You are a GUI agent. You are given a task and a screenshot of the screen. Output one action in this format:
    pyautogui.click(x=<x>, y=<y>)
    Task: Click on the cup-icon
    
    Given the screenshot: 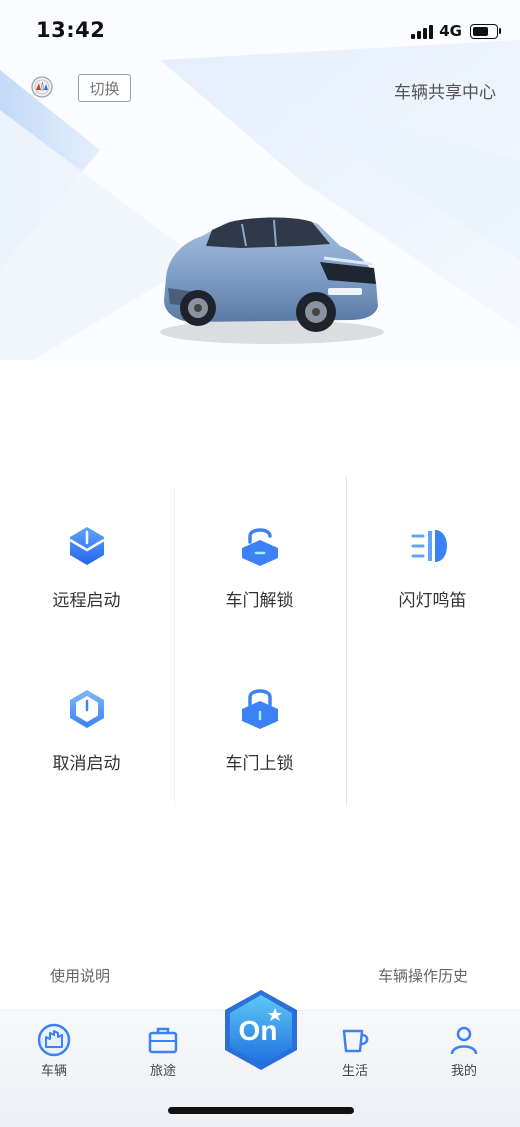 What is the action you would take?
    pyautogui.click(x=355, y=1041)
    